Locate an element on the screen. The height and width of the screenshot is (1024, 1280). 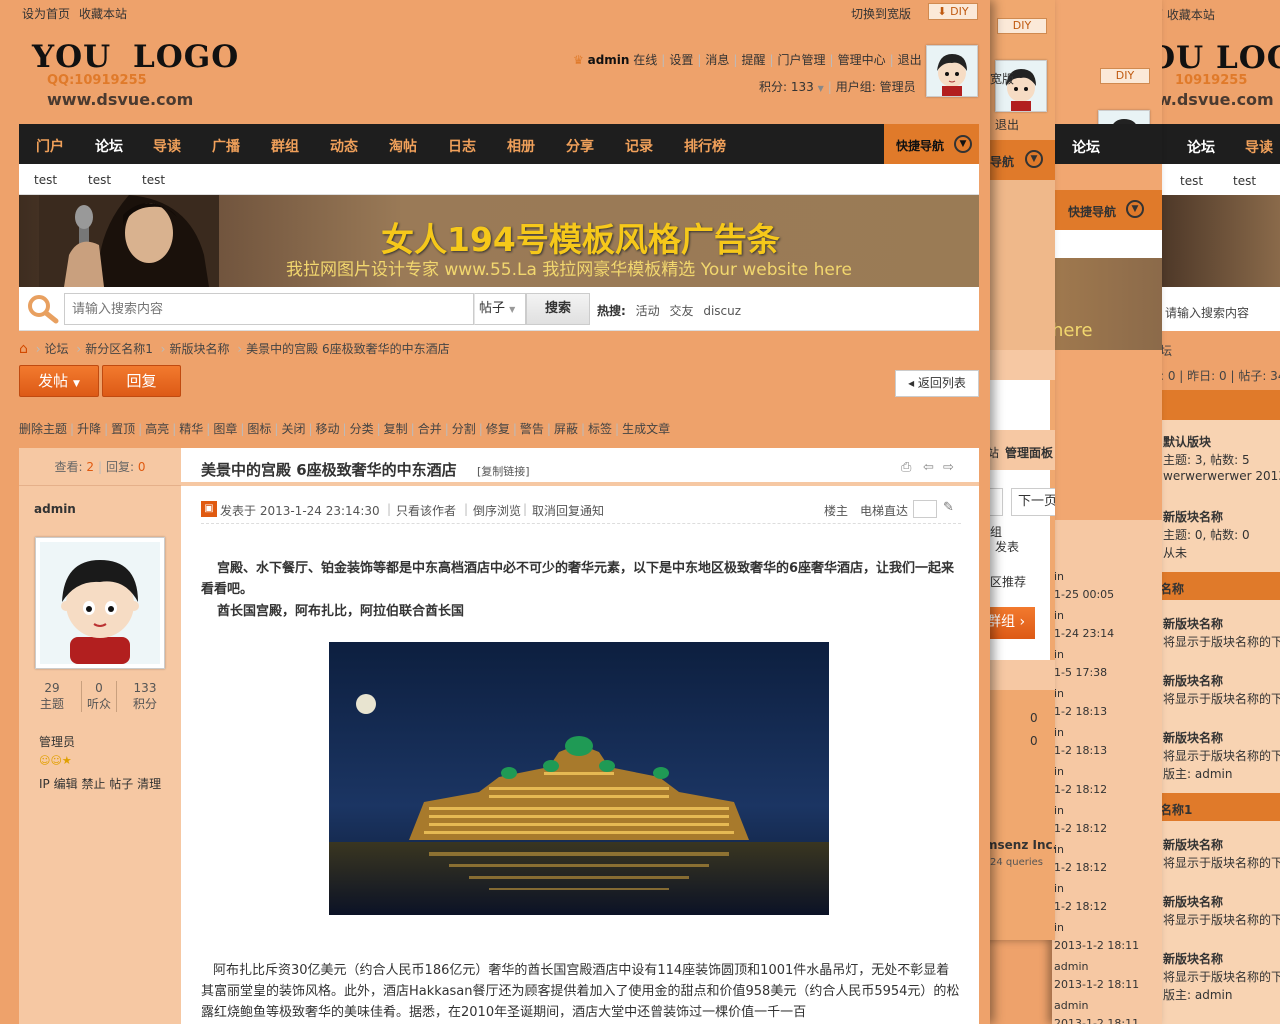
mod-action-link: 复制 is located at coordinates (396, 429).